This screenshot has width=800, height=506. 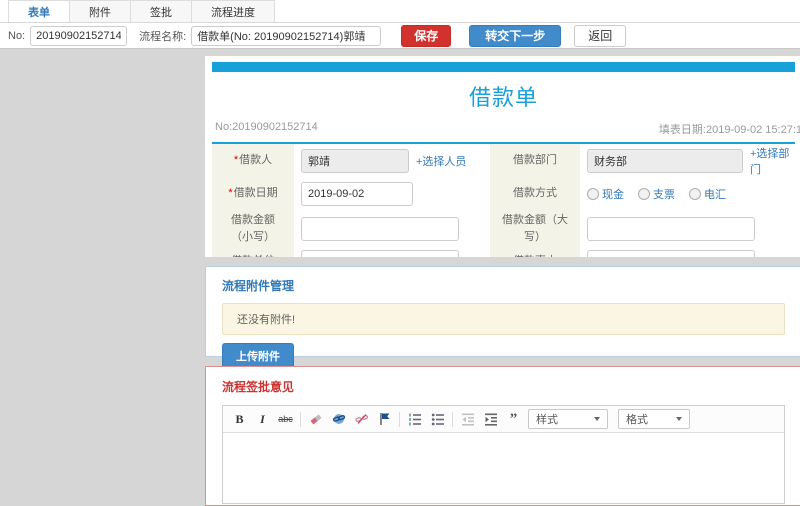 I want to click on no-label: No:, so click(x=17, y=35).